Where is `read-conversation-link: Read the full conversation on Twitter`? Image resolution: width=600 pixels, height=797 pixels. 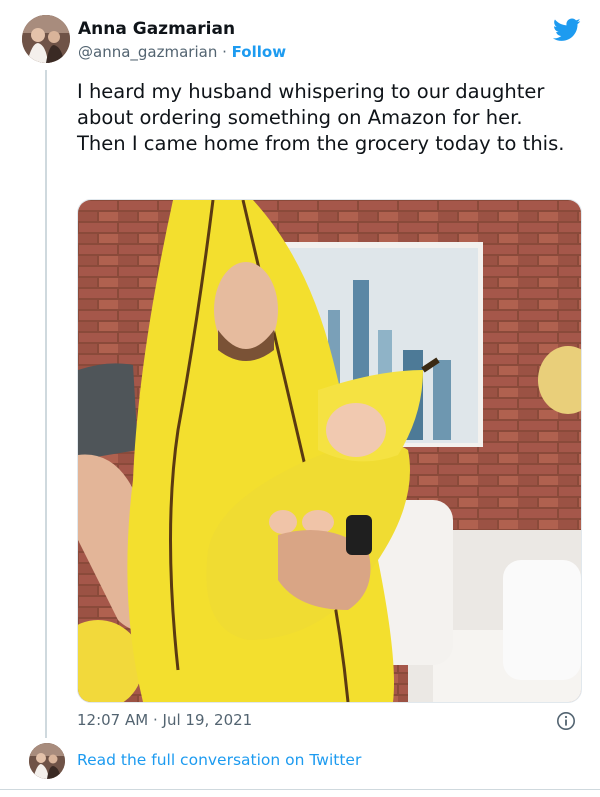 read-conversation-link: Read the full conversation on Twitter is located at coordinates (219, 760).